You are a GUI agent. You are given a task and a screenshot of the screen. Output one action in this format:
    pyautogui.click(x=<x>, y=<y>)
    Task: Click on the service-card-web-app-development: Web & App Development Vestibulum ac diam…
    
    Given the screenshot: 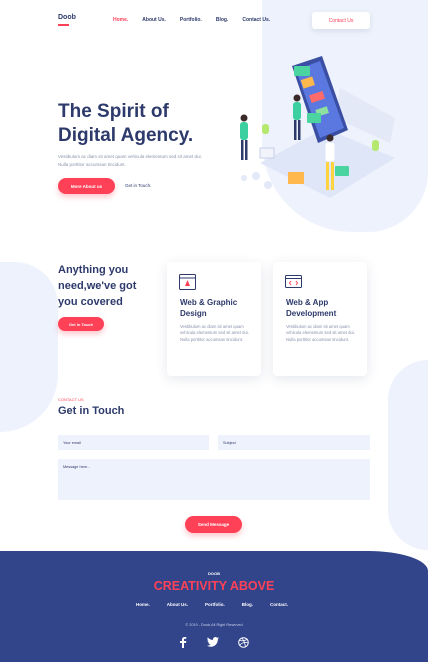 What is the action you would take?
    pyautogui.click(x=320, y=319)
    